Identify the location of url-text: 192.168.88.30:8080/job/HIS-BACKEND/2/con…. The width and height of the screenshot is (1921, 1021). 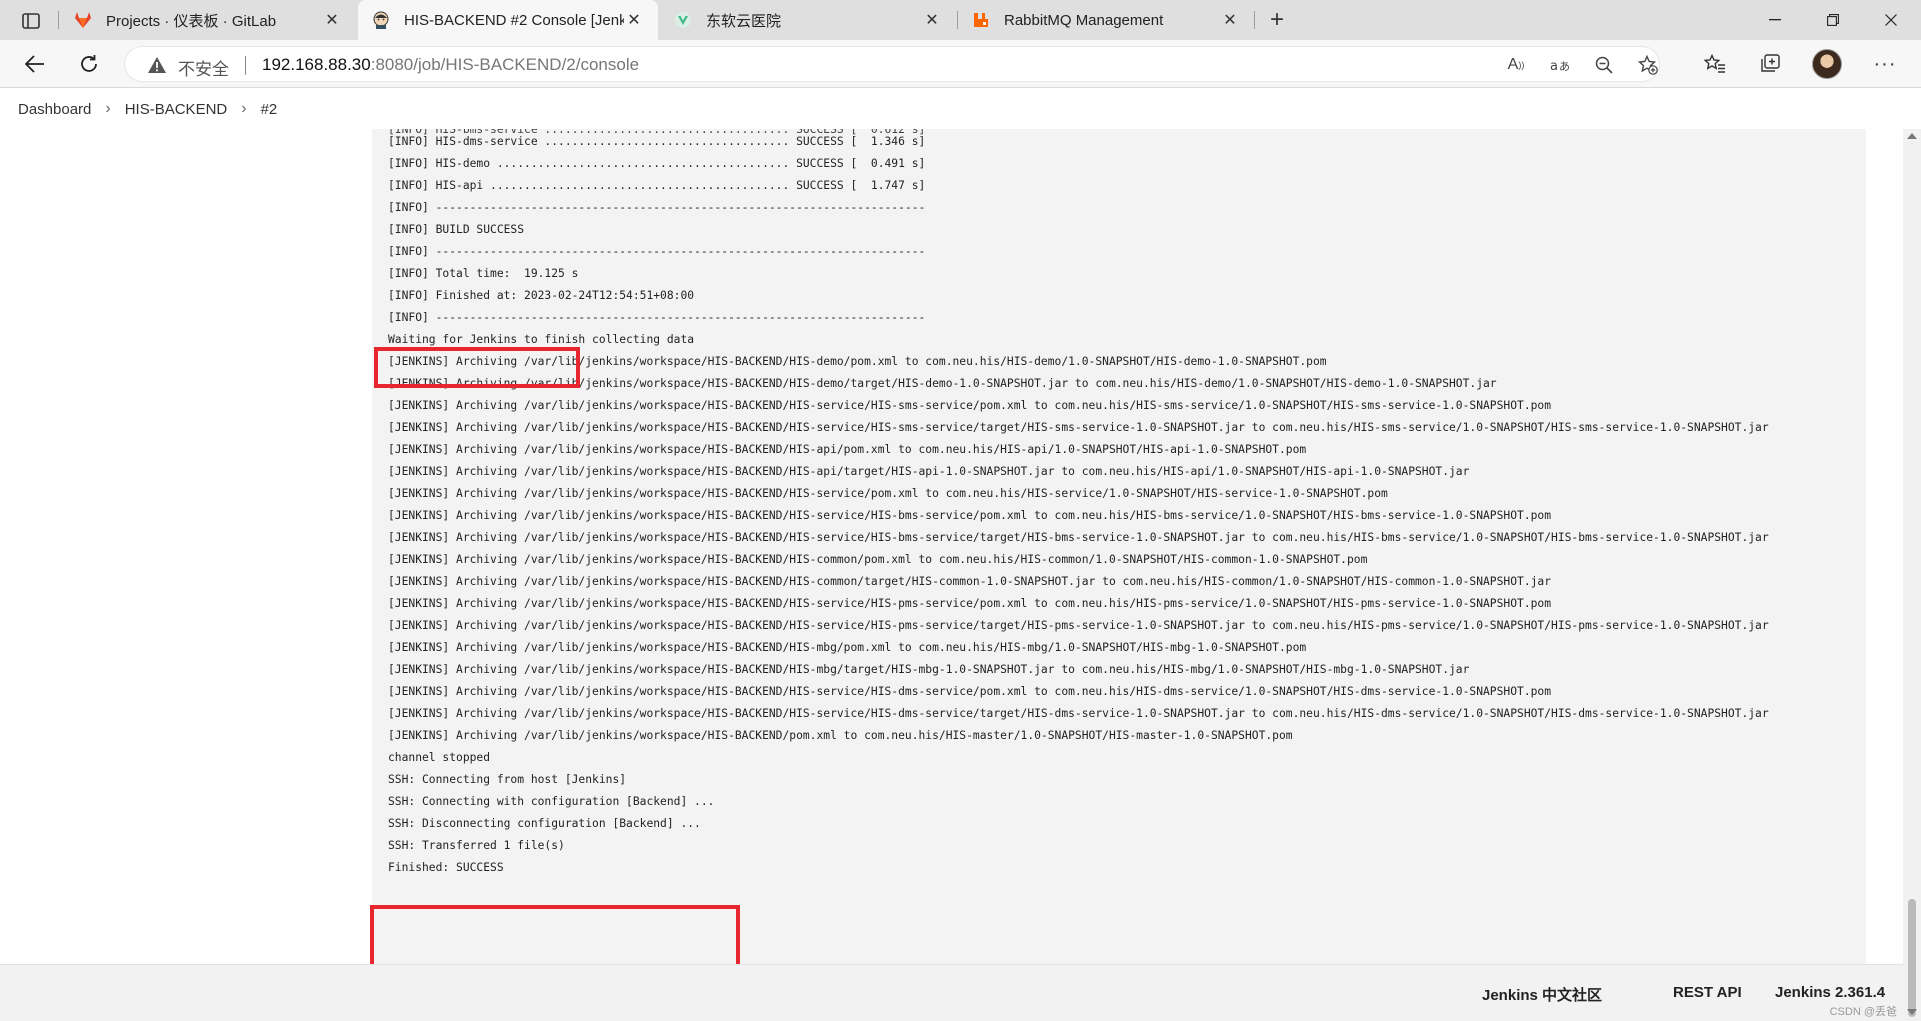
(450, 65).